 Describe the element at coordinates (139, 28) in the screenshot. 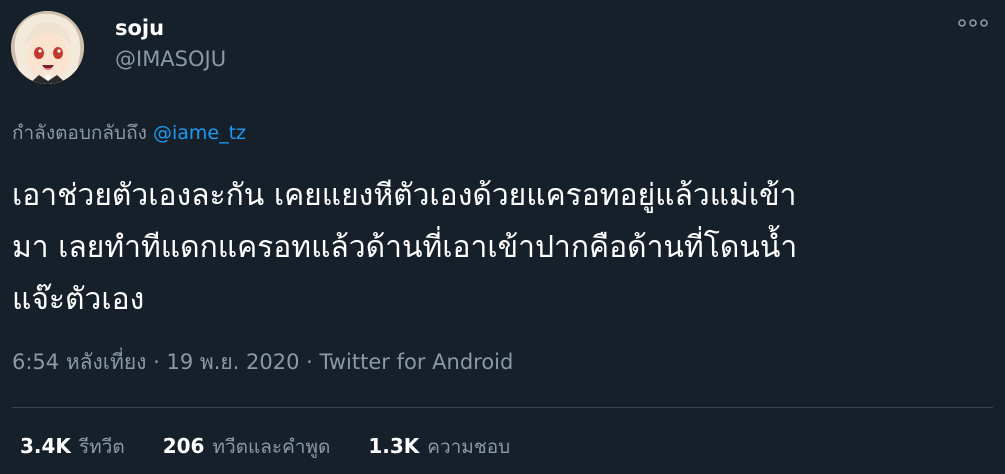

I see `display-name: soju` at that location.